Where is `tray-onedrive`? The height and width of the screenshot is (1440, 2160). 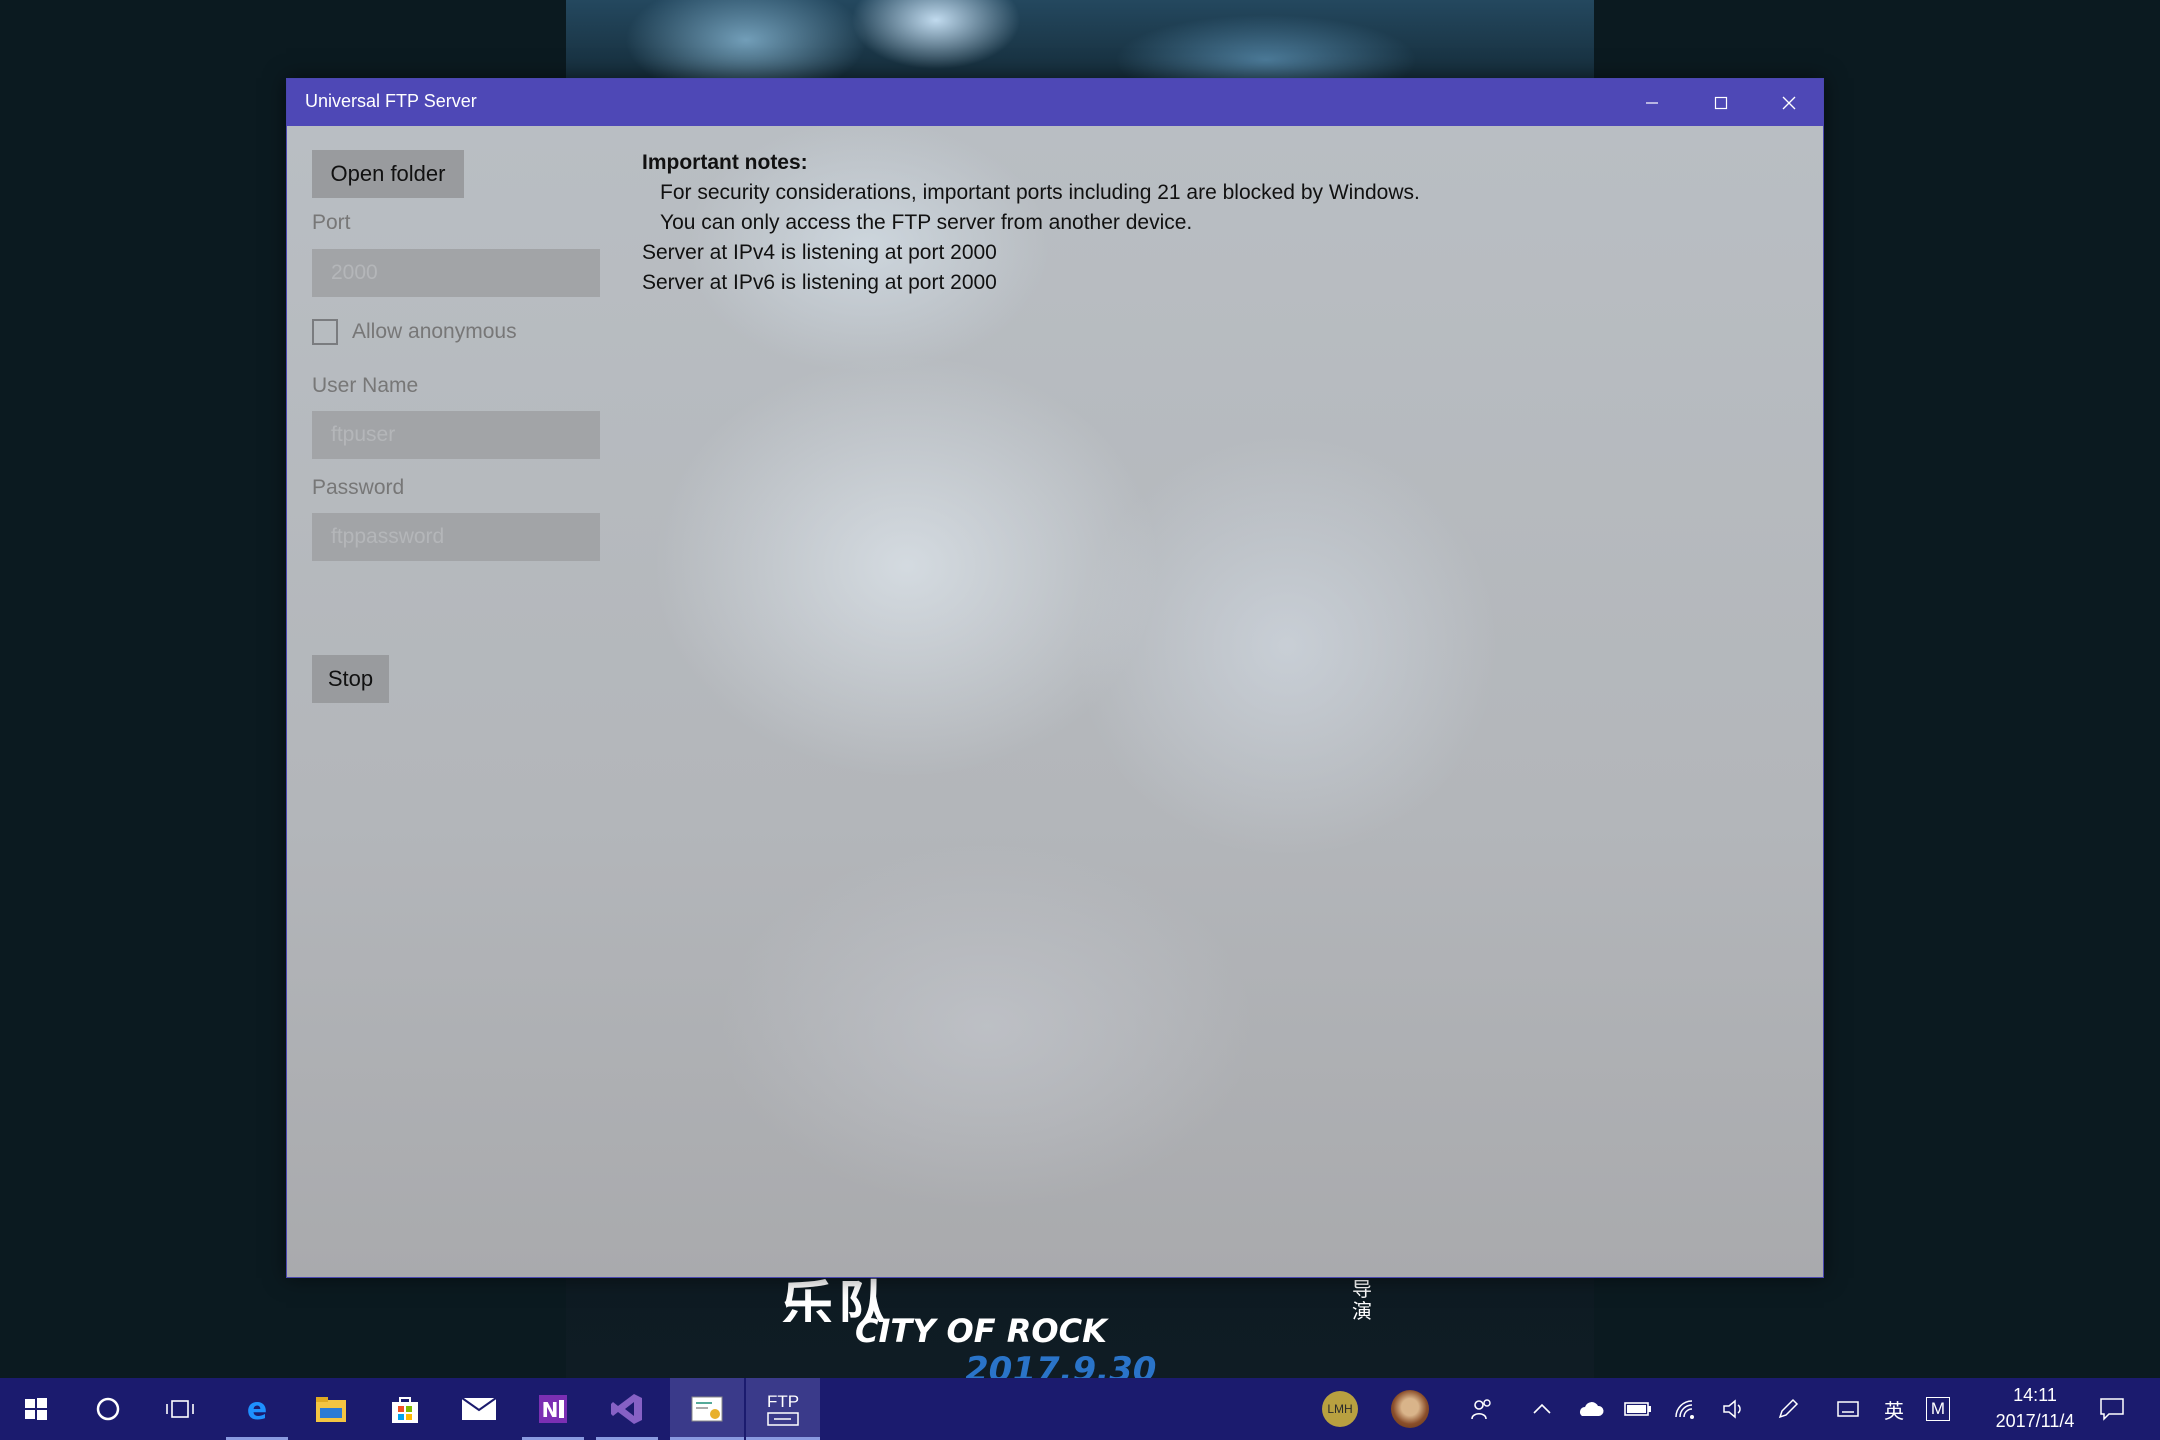
tray-onedrive is located at coordinates (1590, 1409).